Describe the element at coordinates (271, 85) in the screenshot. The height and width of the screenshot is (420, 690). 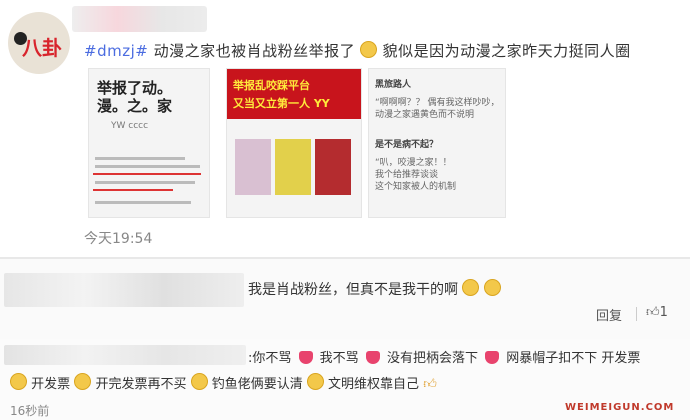
I see `thumb2-banner-line1: 举报乱咬踩平台` at that location.